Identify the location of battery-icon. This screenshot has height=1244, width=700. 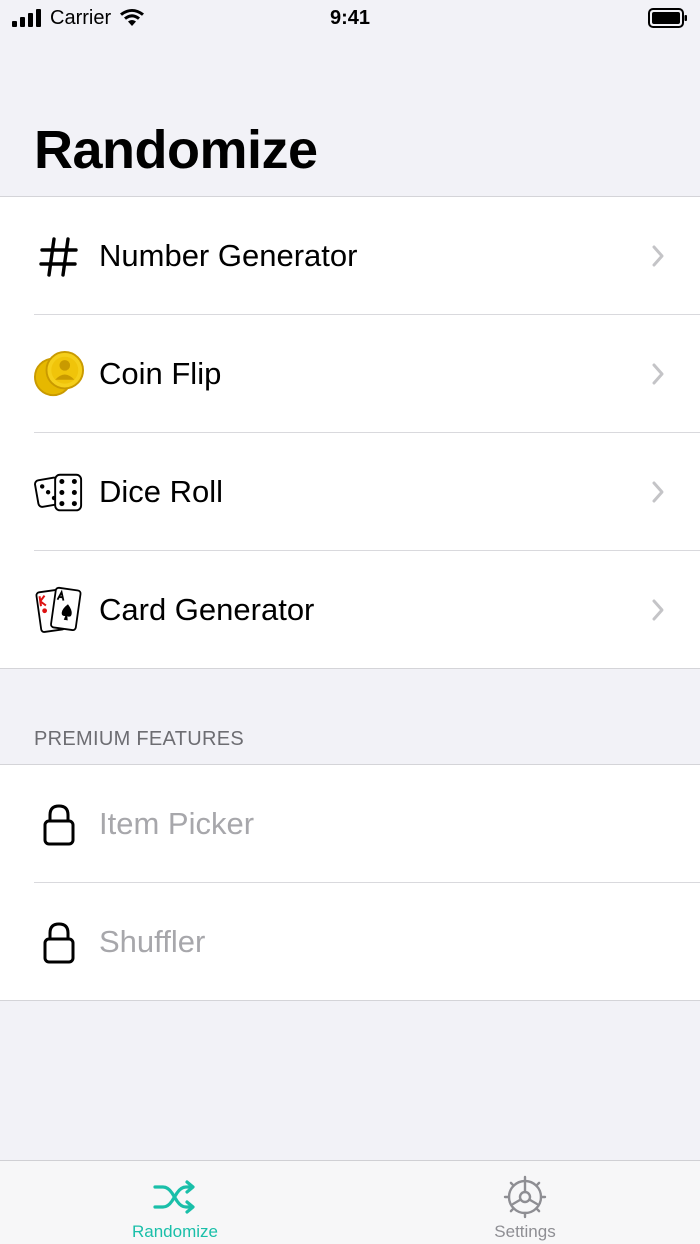
(668, 20).